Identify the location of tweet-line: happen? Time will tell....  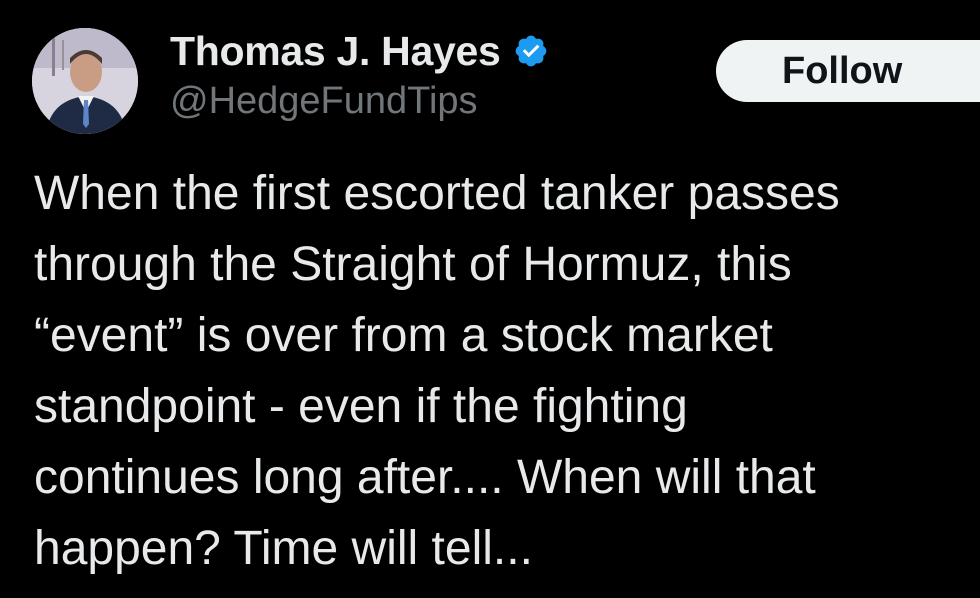
(283, 548).